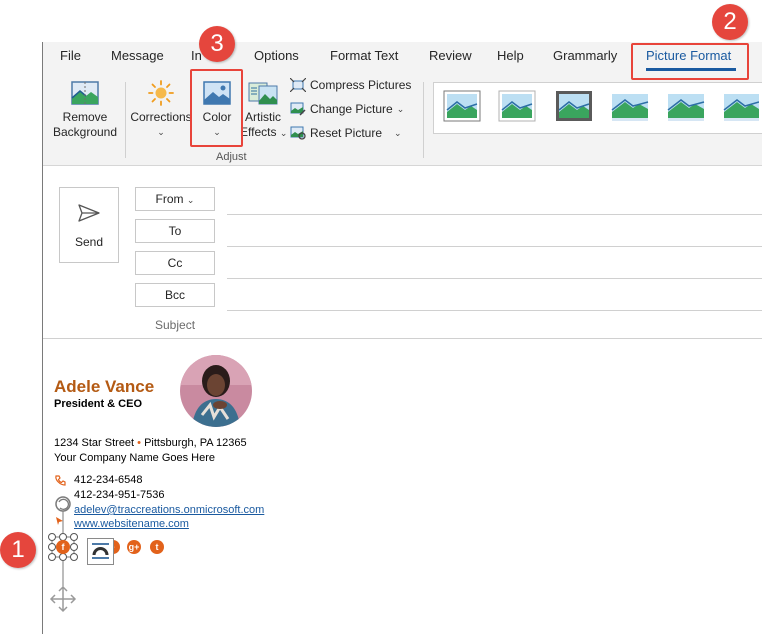 The width and height of the screenshot is (762, 634). Describe the element at coordinates (276, 55) in the screenshot. I see `tab-options: Options` at that location.